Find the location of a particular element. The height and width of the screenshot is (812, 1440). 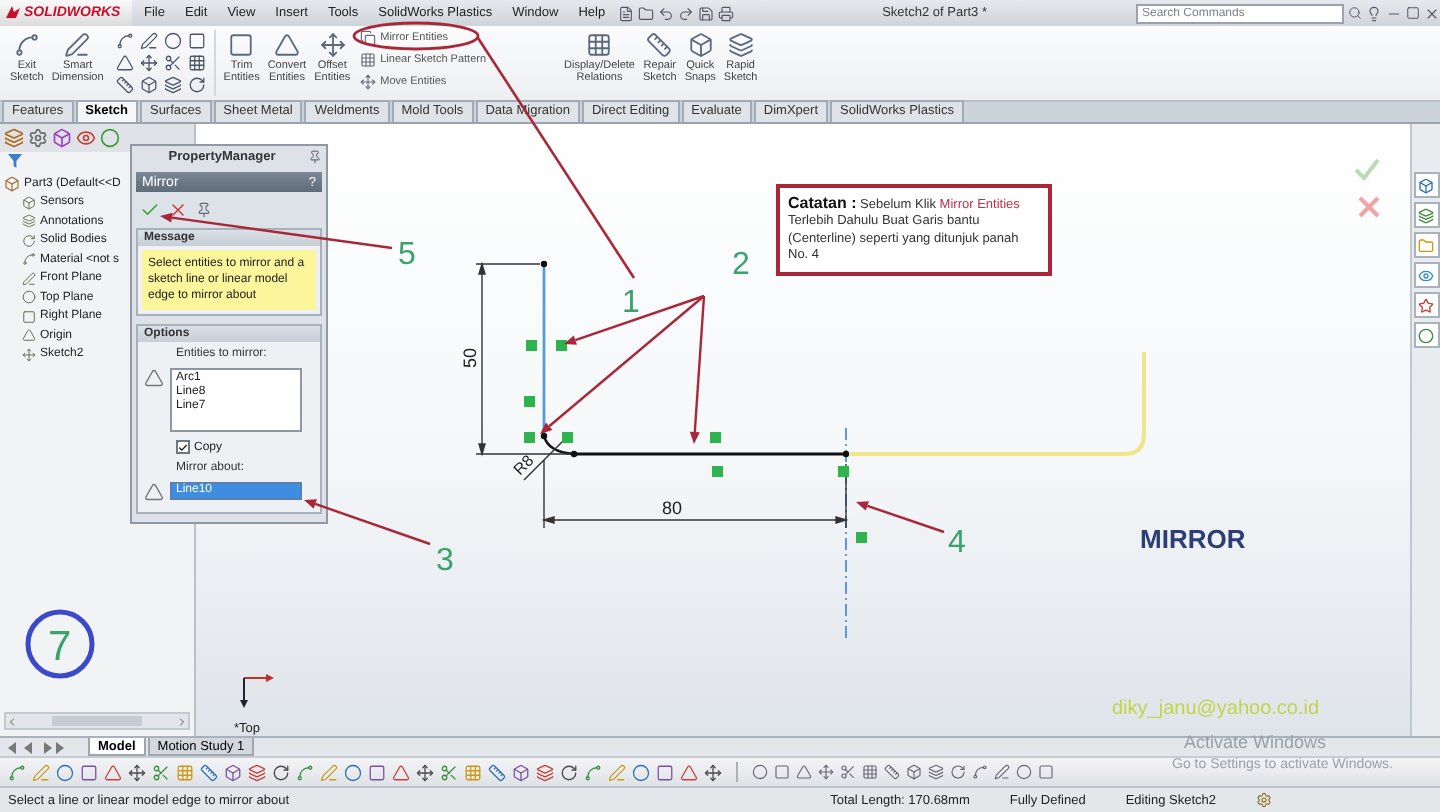

confirm-check-icon is located at coordinates (1367, 169).